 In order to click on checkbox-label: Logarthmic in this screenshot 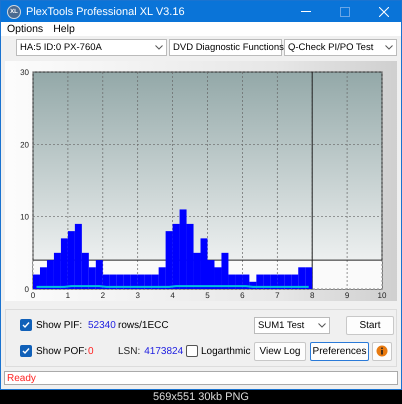, I will do `click(225, 351)`.